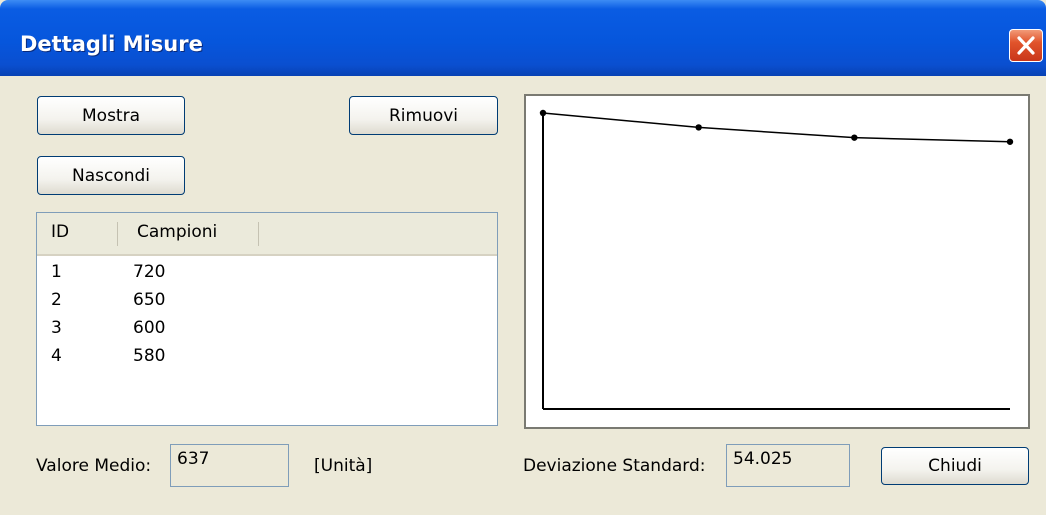 This screenshot has width=1046, height=515. Describe the element at coordinates (111, 44) in the screenshot. I see `window-title: Dettagli Misure` at that location.